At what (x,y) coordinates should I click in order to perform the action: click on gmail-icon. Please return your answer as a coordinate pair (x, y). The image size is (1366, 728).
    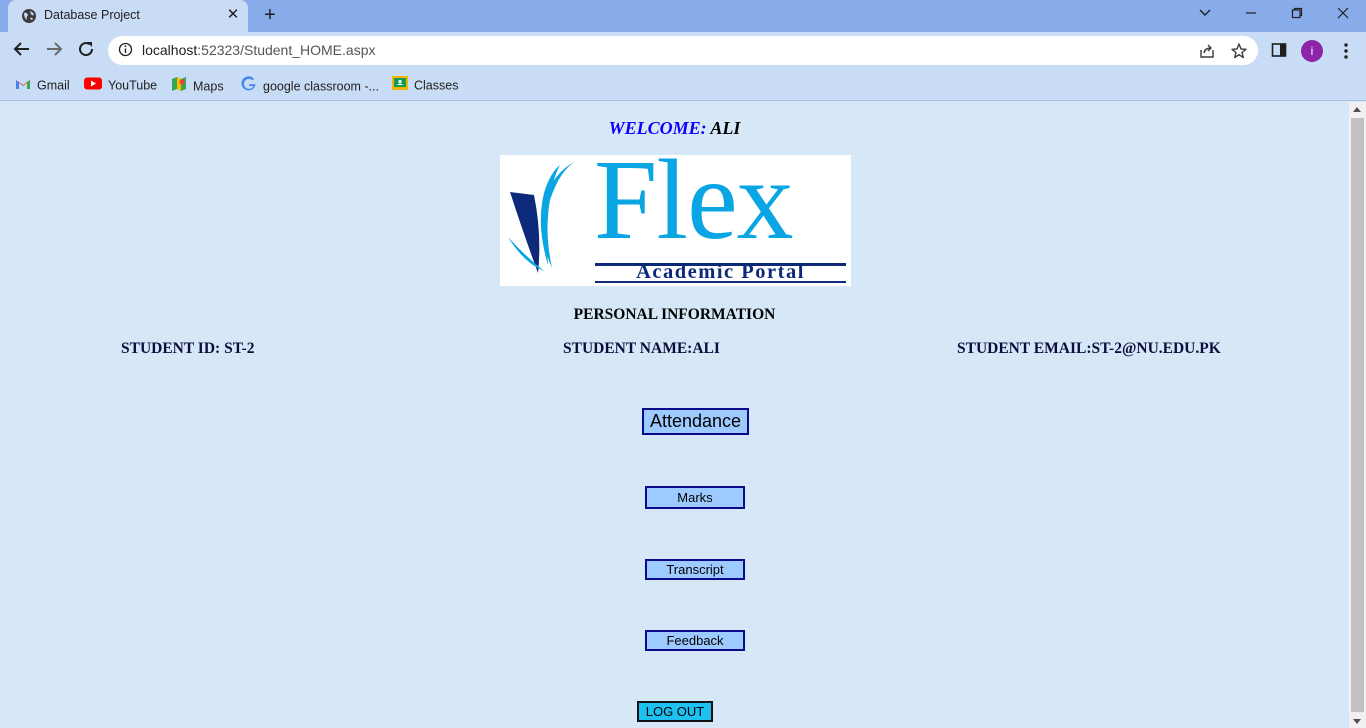
    Looking at the image, I should click on (23, 86).